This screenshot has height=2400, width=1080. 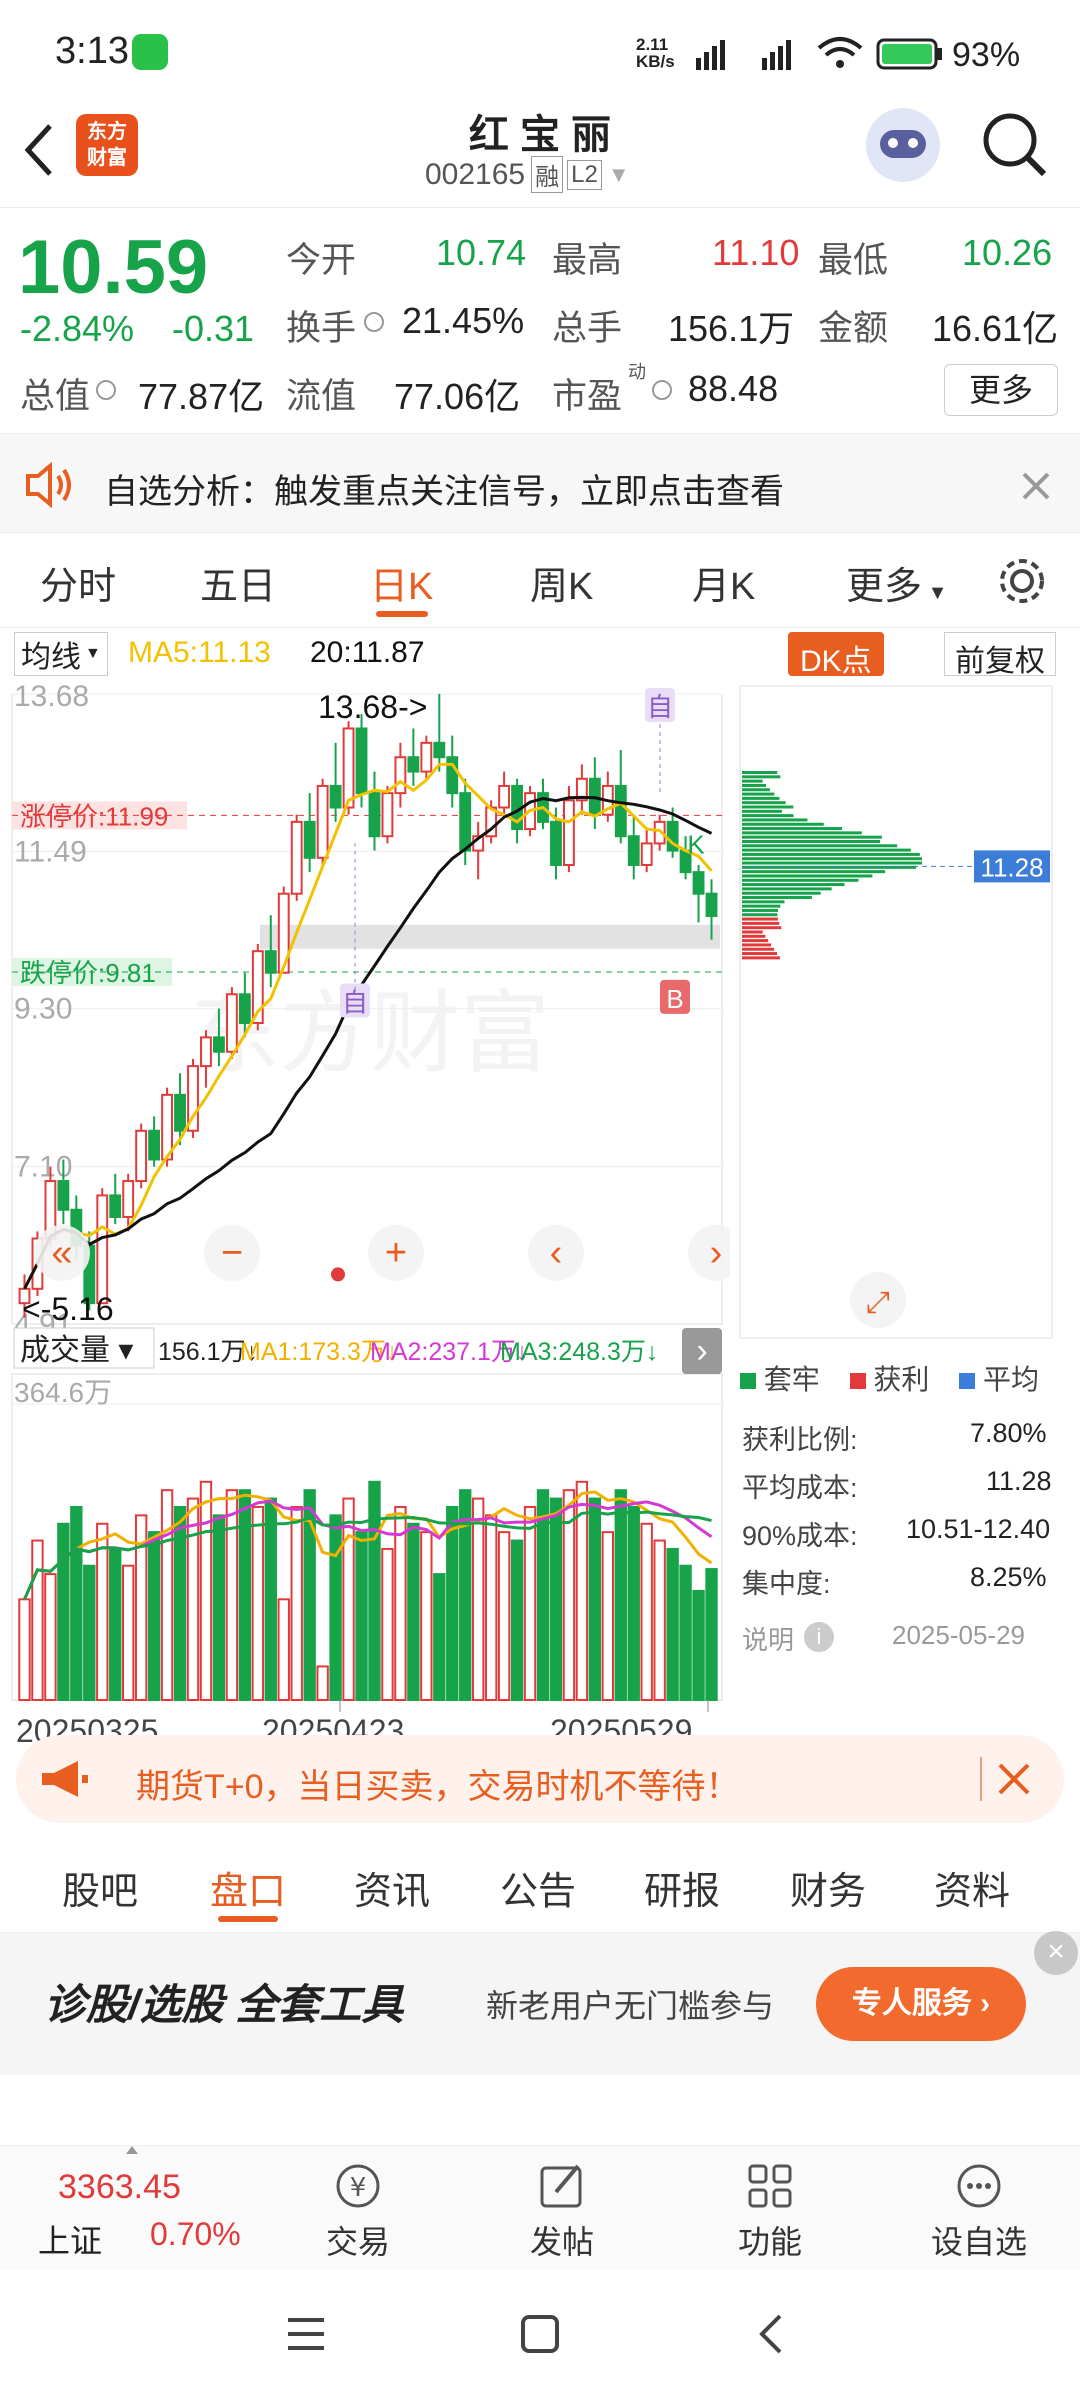 What do you see at coordinates (921, 2004) in the screenshot?
I see `ad-cta-button: 专人服务 ›` at bounding box center [921, 2004].